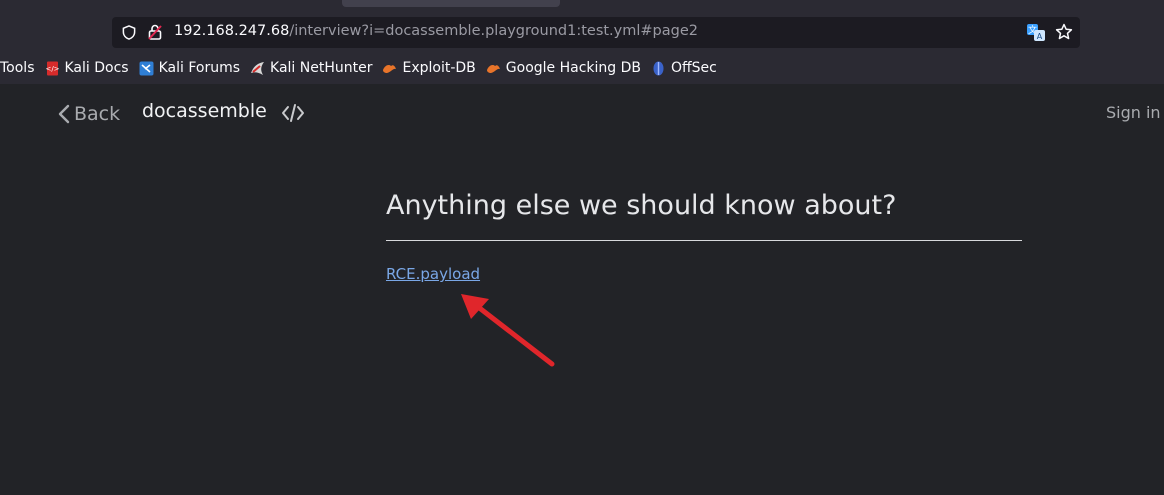 Image resolution: width=1164 pixels, height=495 pixels. What do you see at coordinates (439, 68) in the screenshot?
I see `bookmark-label: Exploit-DB` at bounding box center [439, 68].